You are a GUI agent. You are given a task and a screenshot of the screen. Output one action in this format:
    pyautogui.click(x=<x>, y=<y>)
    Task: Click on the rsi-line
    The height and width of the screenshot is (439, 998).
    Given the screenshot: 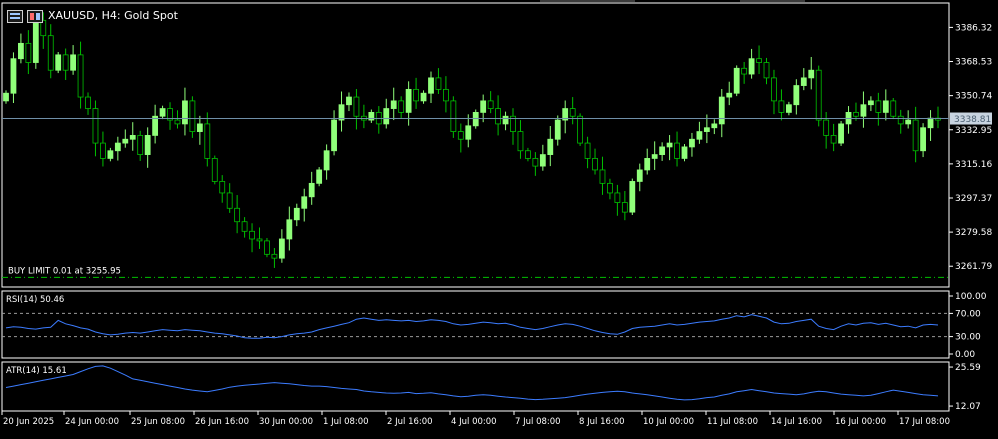 What is the action you would take?
    pyautogui.click(x=472, y=326)
    